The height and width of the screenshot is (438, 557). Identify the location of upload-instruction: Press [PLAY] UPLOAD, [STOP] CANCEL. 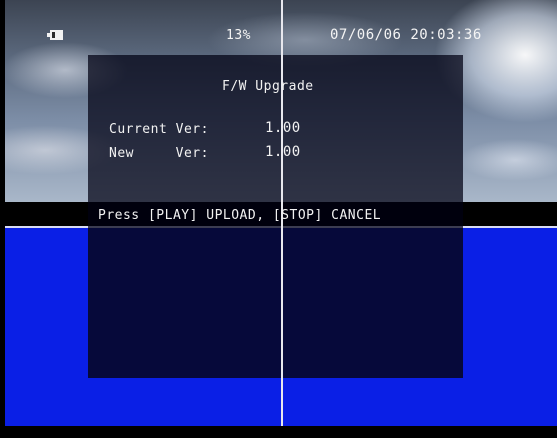
(240, 215).